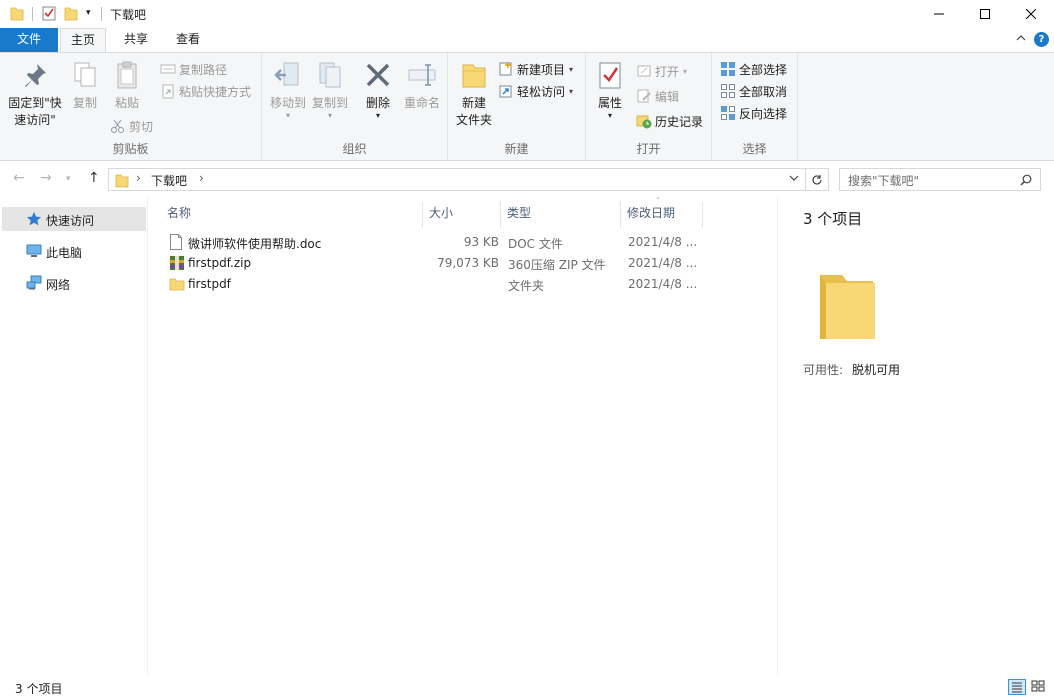  Describe the element at coordinates (128, 14) in the screenshot. I see `window-title: 下载吧` at that location.